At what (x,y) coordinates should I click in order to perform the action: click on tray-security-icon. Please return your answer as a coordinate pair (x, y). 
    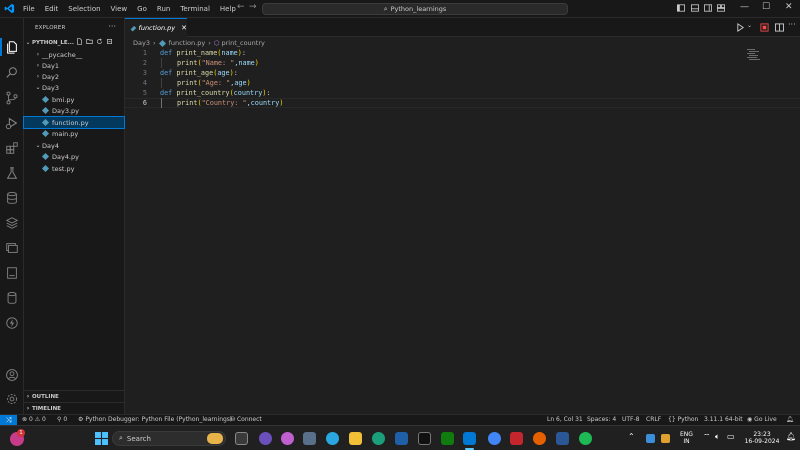
    Looking at the image, I should click on (665, 438).